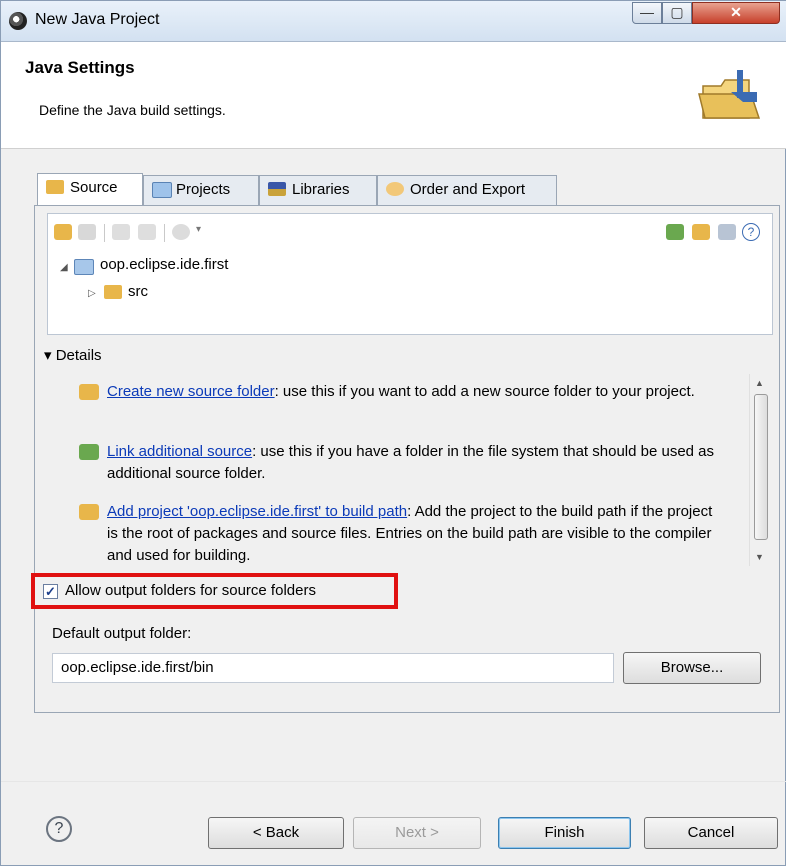 The image size is (786, 866). I want to click on libraries-icon, so click(277, 189).